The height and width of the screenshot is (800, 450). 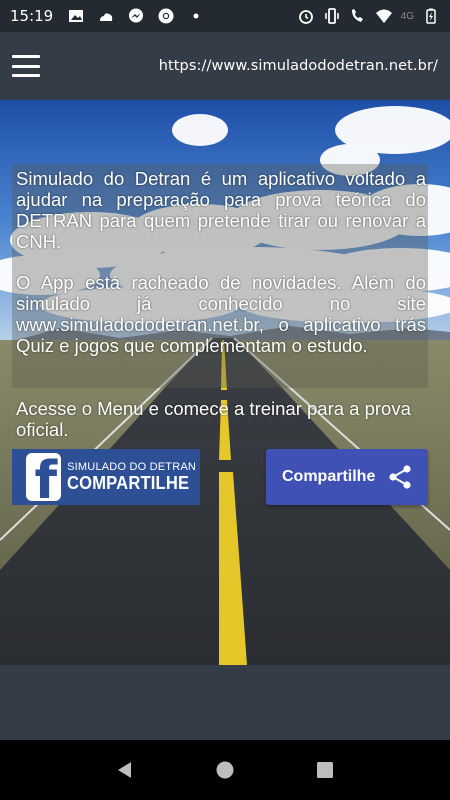 What do you see at coordinates (368, 16) in the screenshot?
I see `system-icons: 4G` at bounding box center [368, 16].